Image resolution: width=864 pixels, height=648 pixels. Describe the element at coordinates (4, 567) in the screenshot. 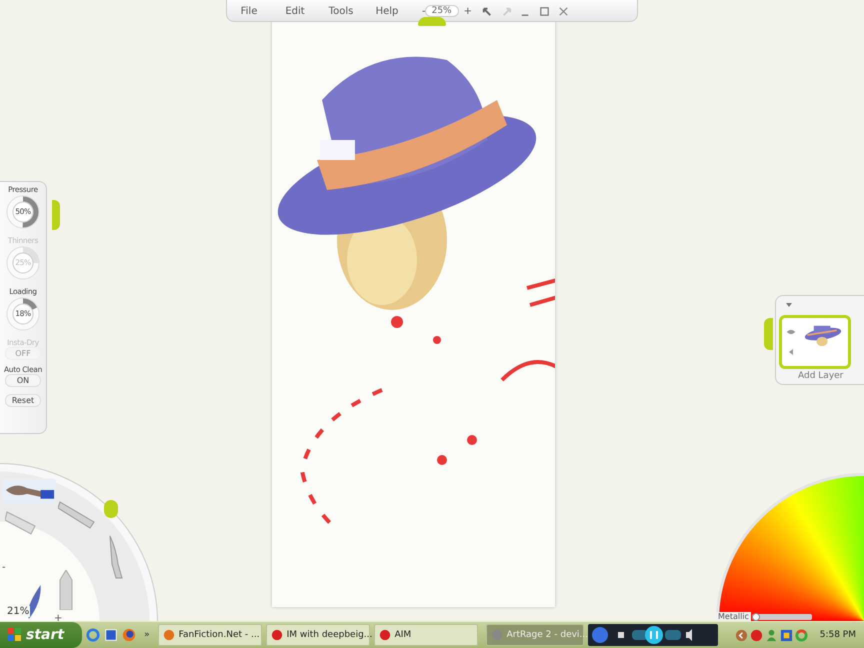

I see `size-decrease-button: -` at that location.